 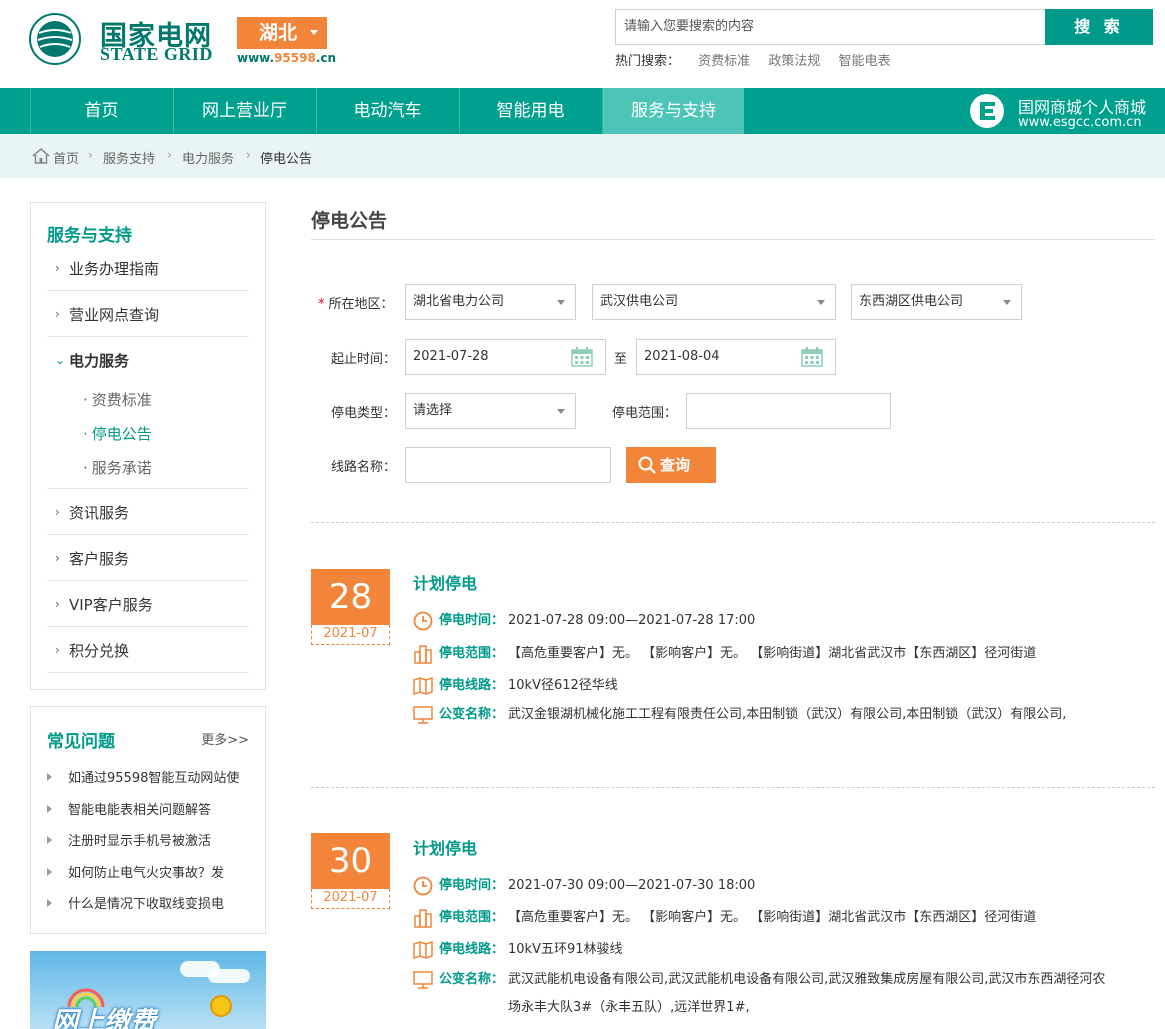 I want to click on nav-item-ev: 电动汽车, so click(x=387, y=111).